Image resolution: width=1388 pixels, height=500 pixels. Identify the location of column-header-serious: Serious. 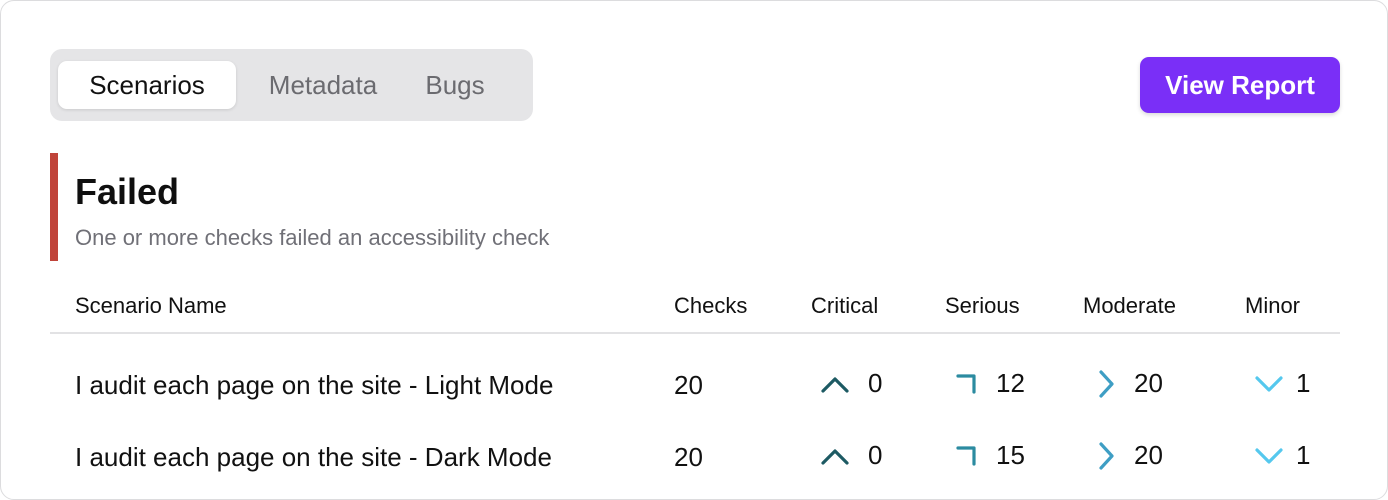
(982, 306).